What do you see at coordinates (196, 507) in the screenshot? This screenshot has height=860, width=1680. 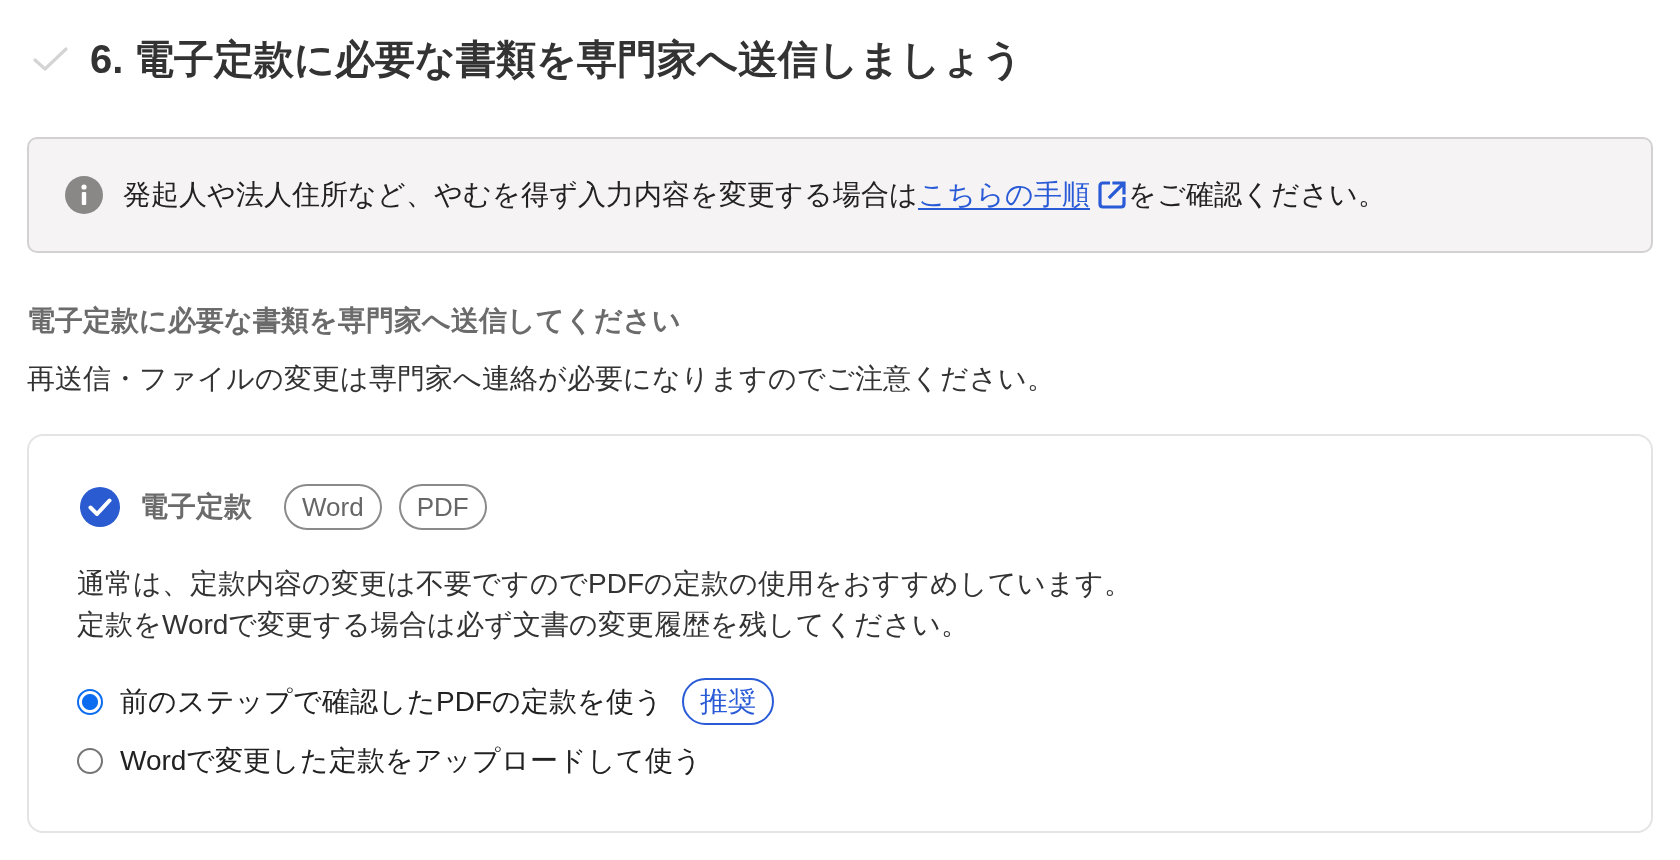 I see `card-title: 電子定款` at bounding box center [196, 507].